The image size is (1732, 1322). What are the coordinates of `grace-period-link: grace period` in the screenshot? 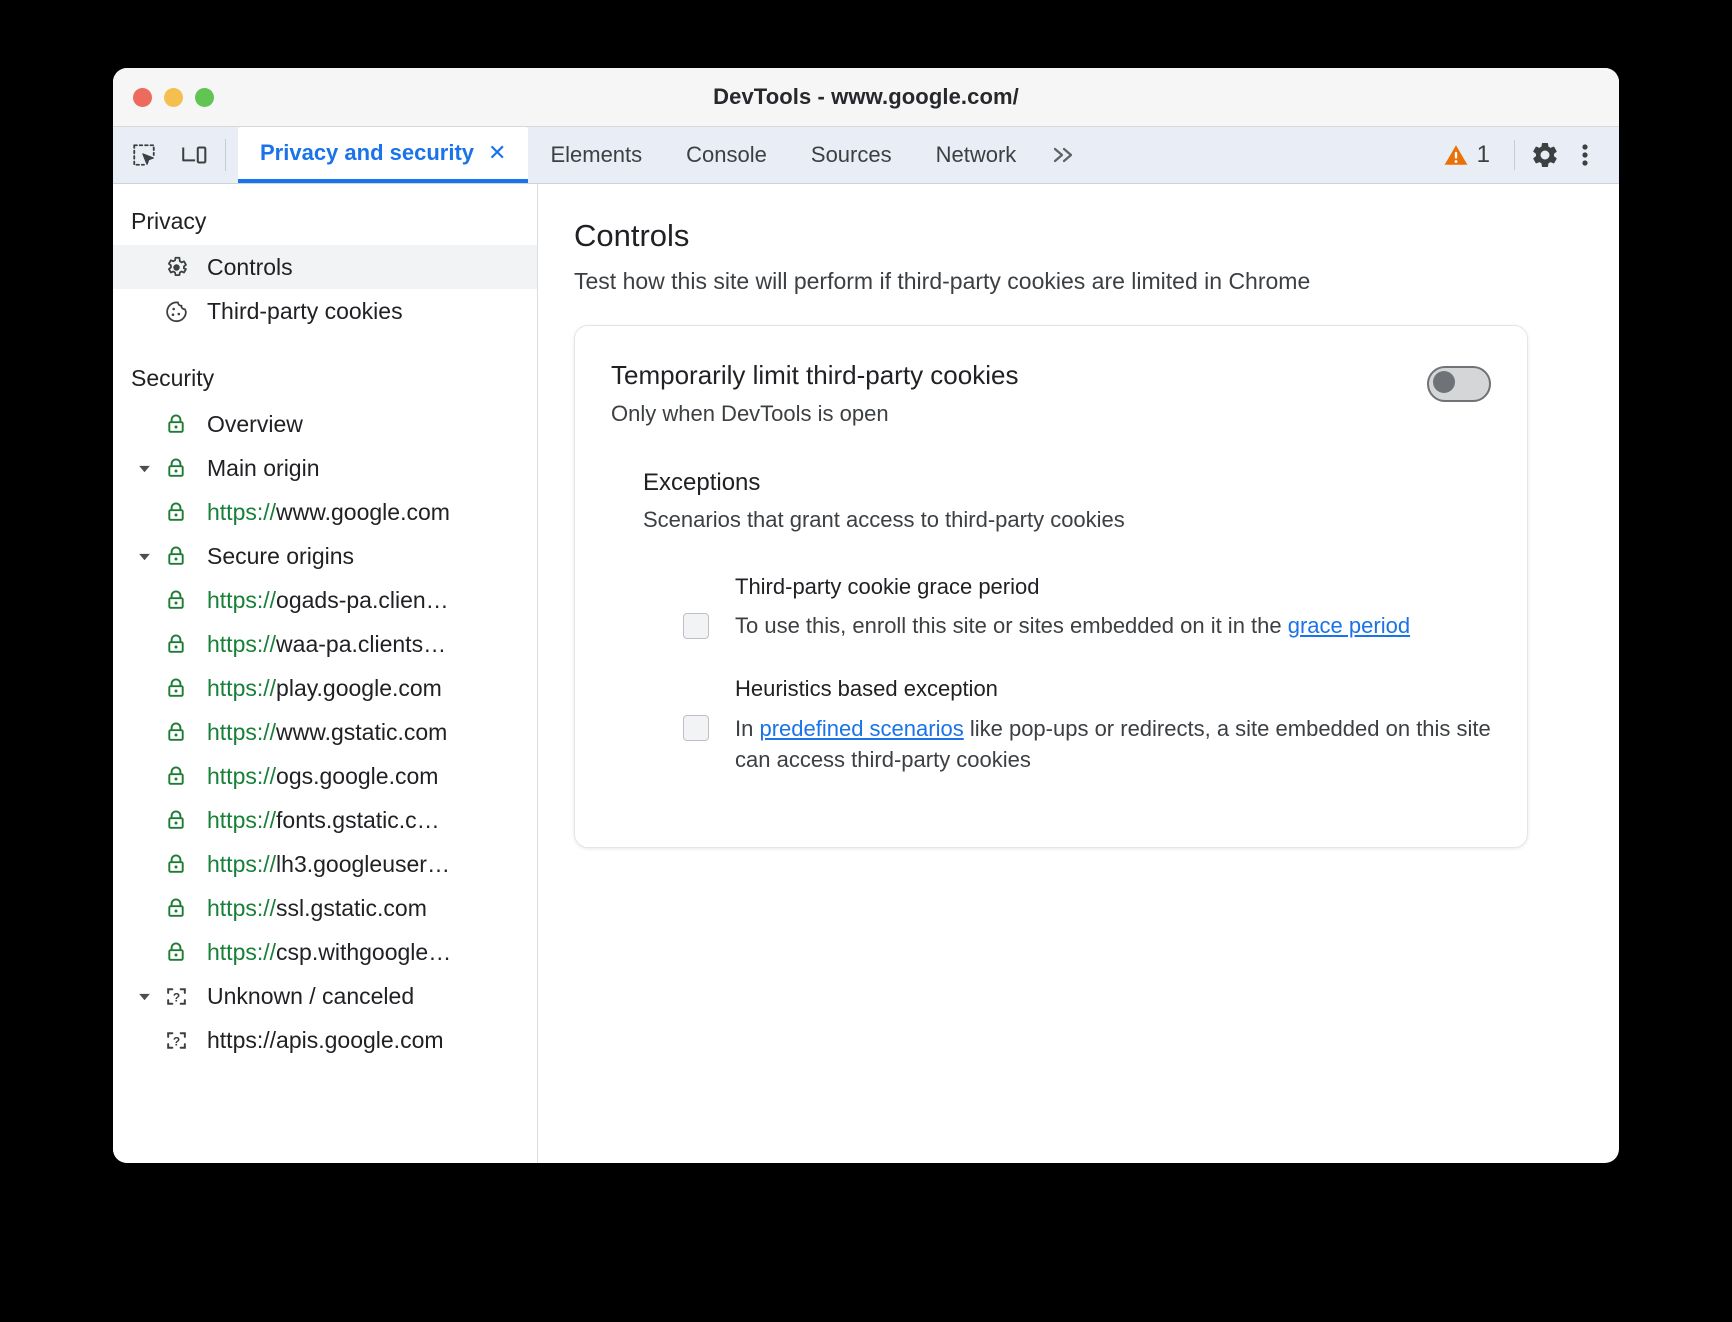 It's located at (1349, 625).